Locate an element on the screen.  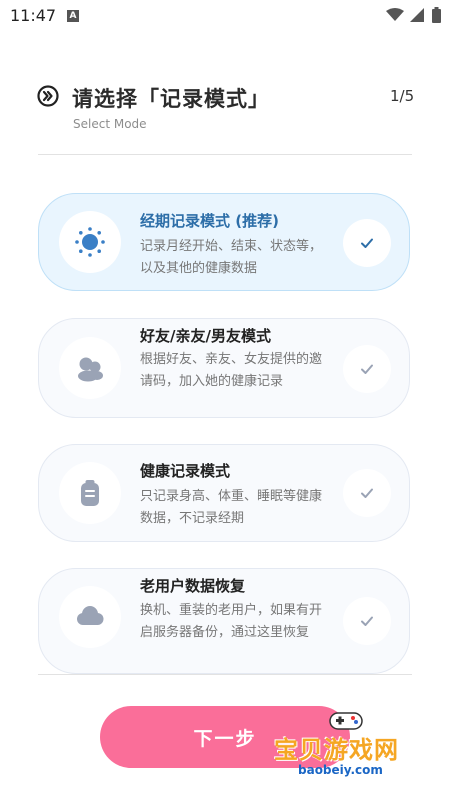
watermark-text: 宝贝游戏网 is located at coordinates (336, 750).